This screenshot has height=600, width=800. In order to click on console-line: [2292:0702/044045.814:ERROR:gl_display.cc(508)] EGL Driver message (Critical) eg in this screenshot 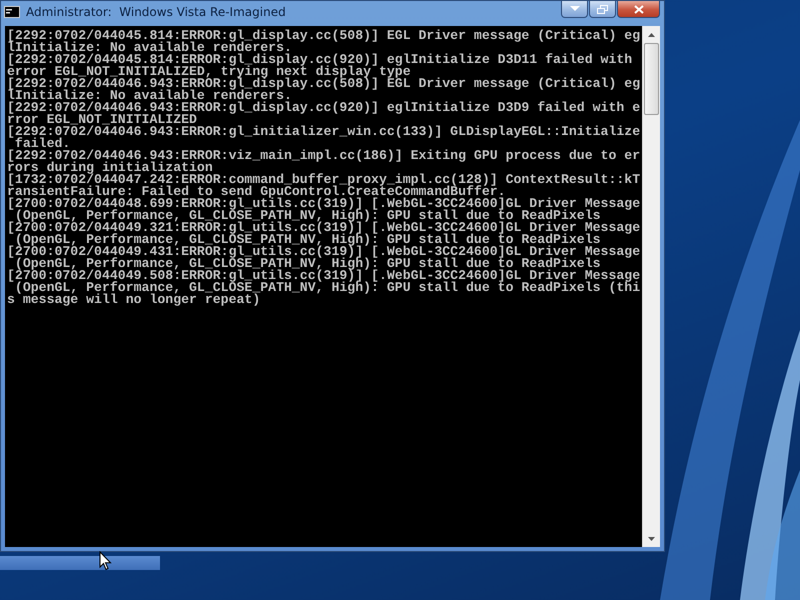, I will do `click(323, 36)`.